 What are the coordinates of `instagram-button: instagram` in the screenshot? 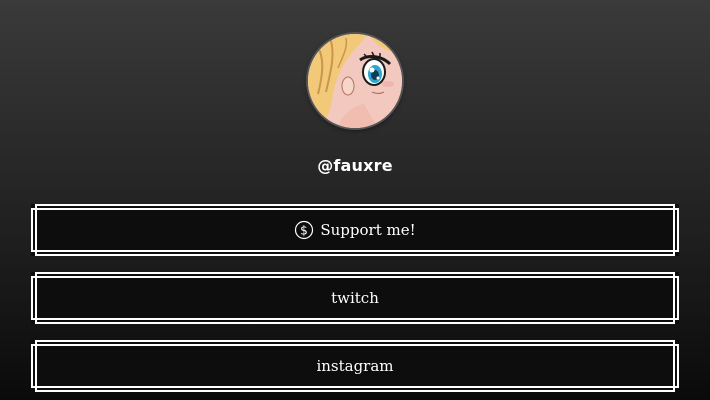 It's located at (355, 366).